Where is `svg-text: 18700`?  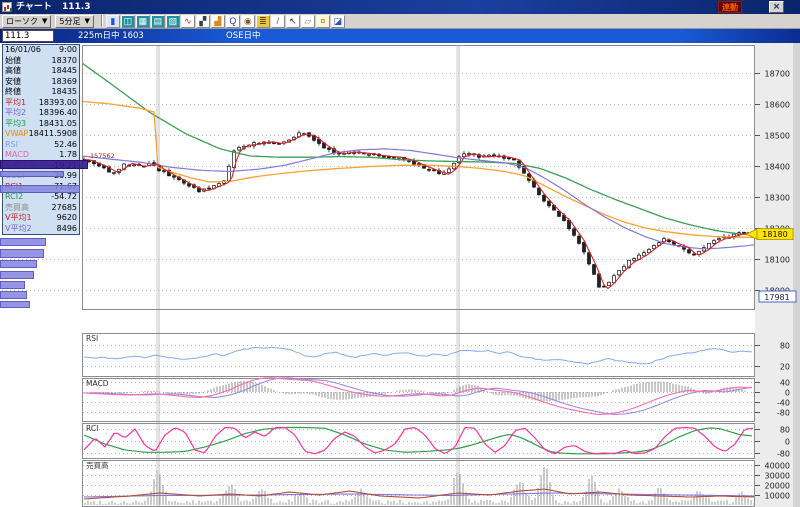 svg-text: 18700 is located at coordinates (777, 74).